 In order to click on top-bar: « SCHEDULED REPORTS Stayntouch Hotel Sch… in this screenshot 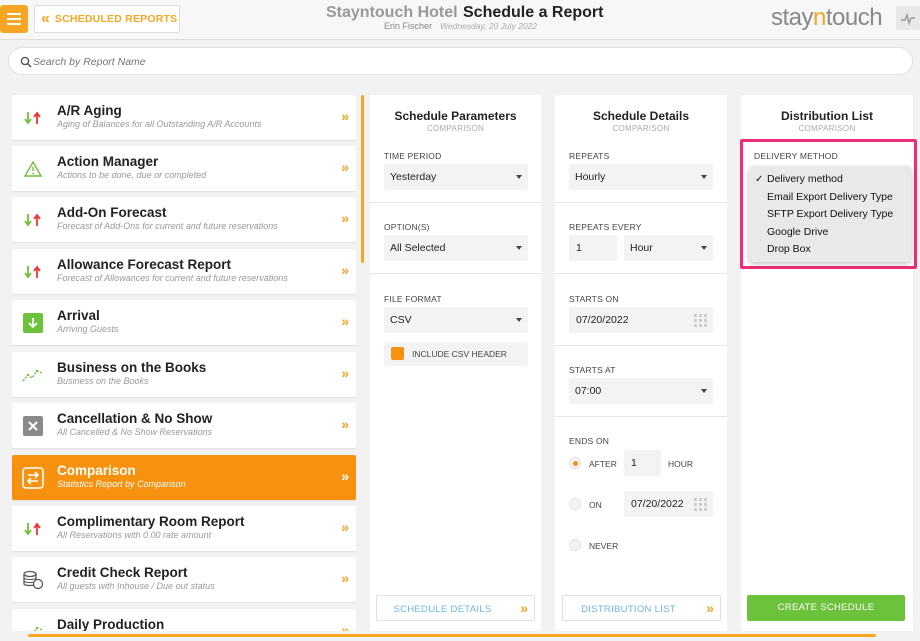, I will do `click(460, 20)`.